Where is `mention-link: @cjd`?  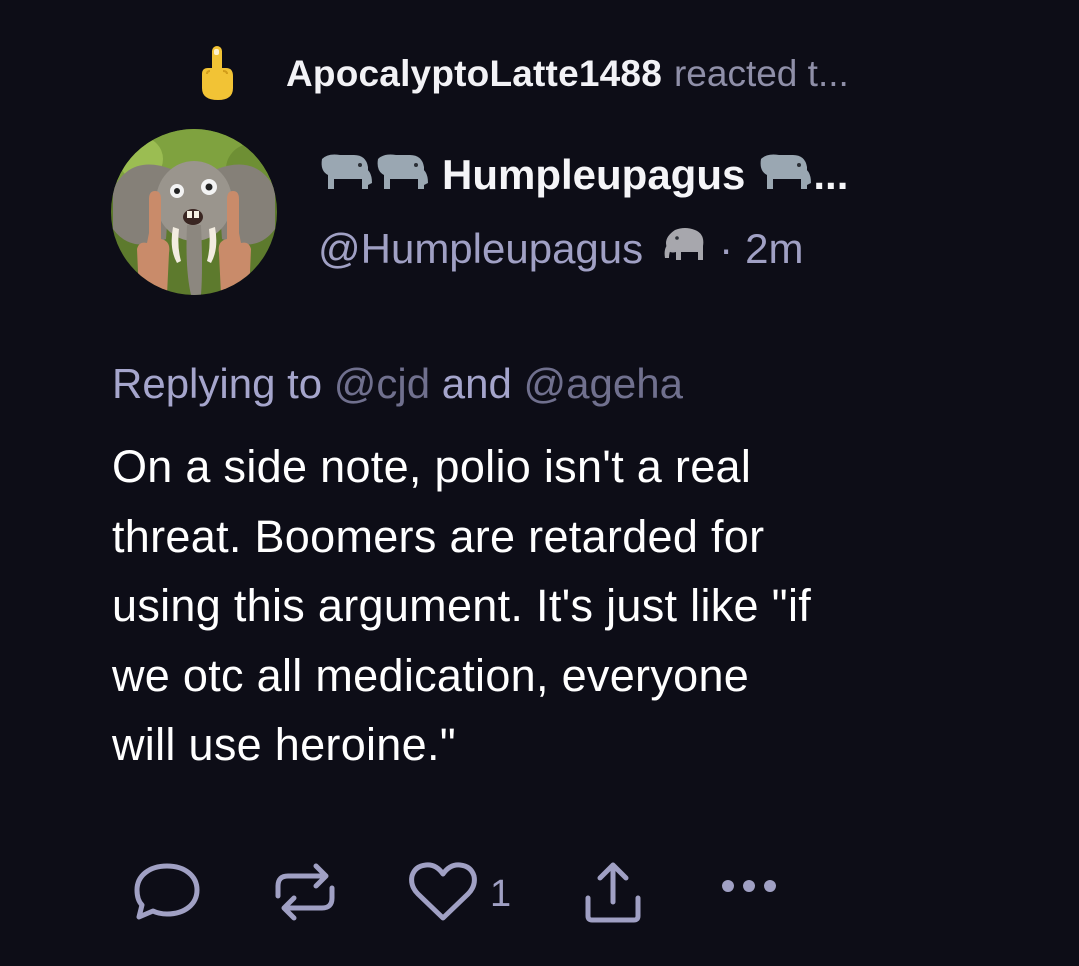
mention-link: @cjd is located at coordinates (382, 383).